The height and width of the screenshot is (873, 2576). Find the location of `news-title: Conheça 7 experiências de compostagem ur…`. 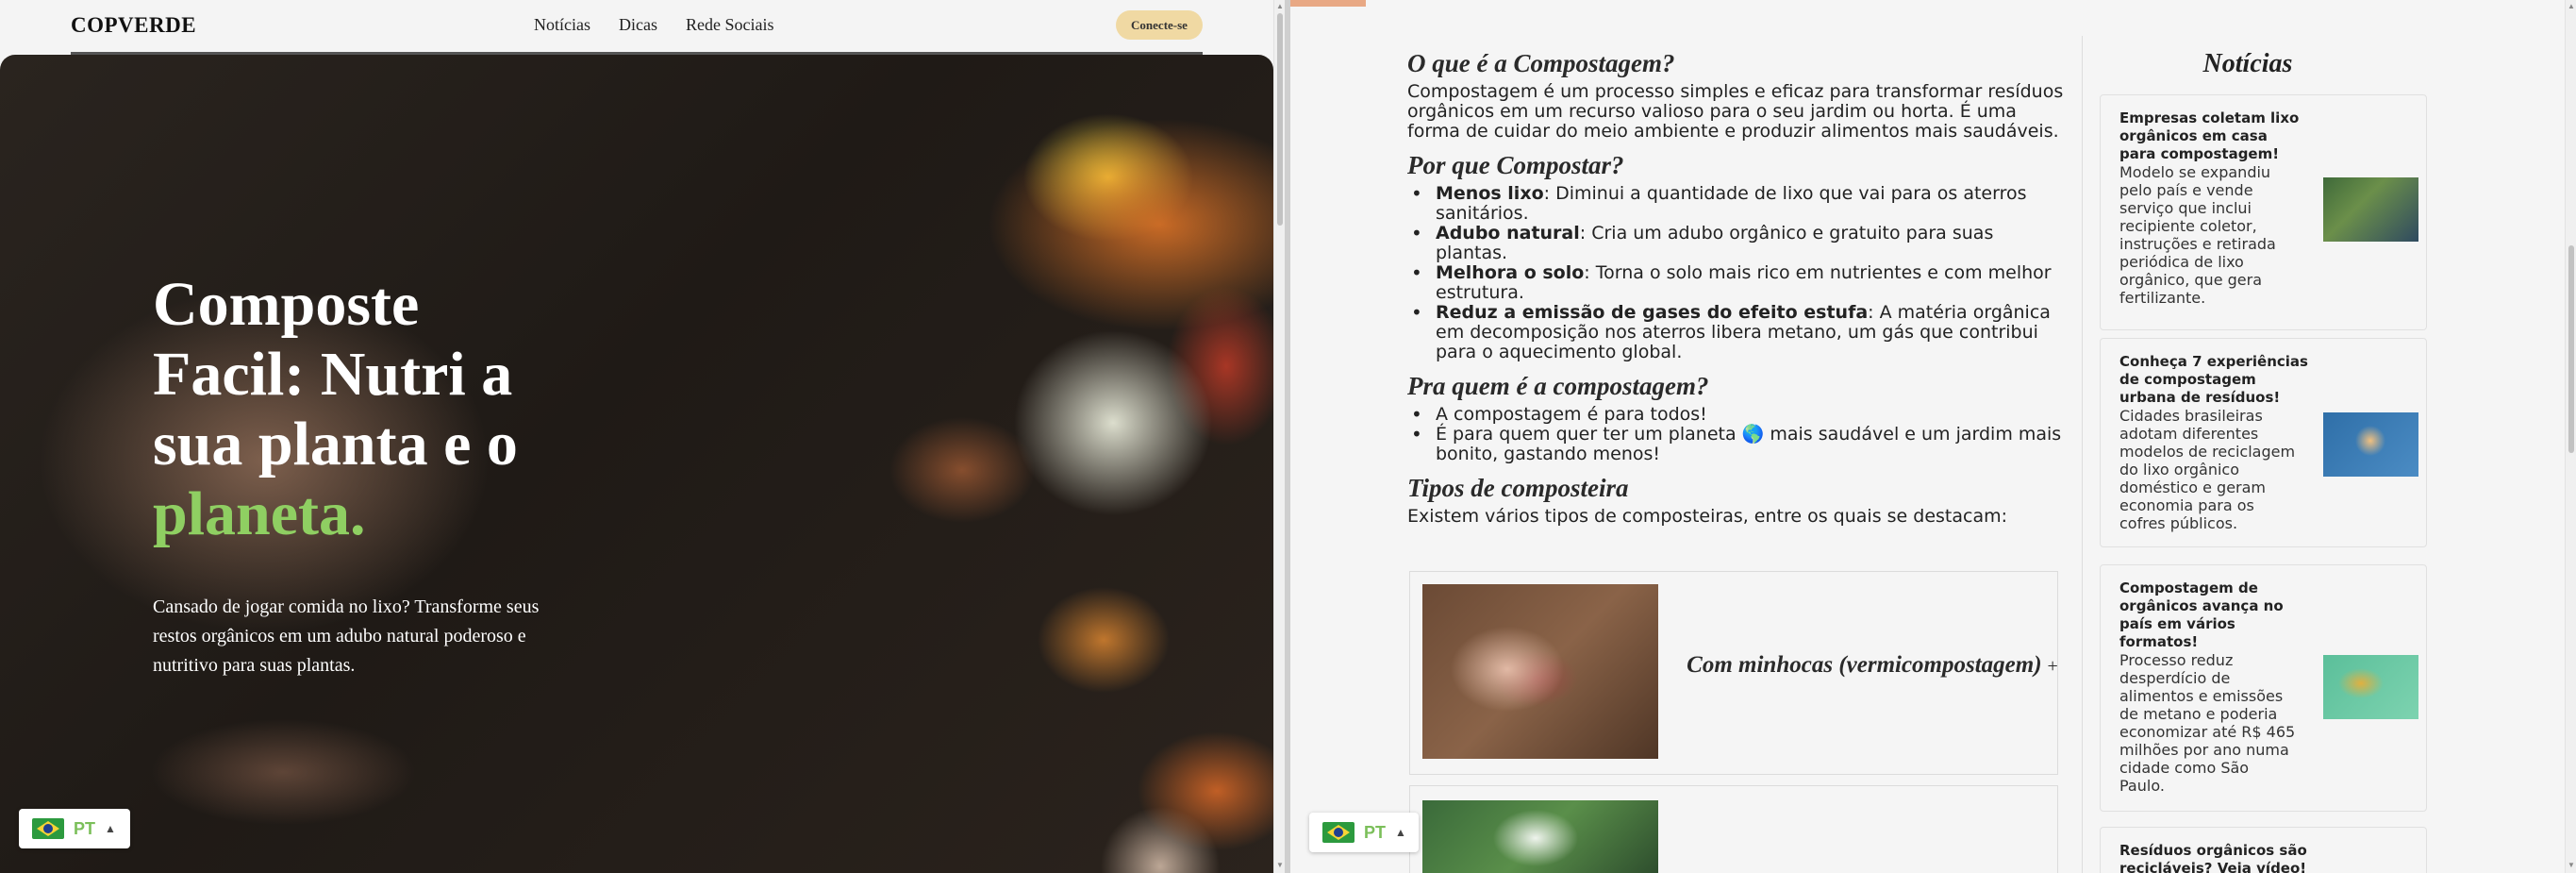

news-title: Conheça 7 experiências de compostagem ur… is located at coordinates (2213, 380).